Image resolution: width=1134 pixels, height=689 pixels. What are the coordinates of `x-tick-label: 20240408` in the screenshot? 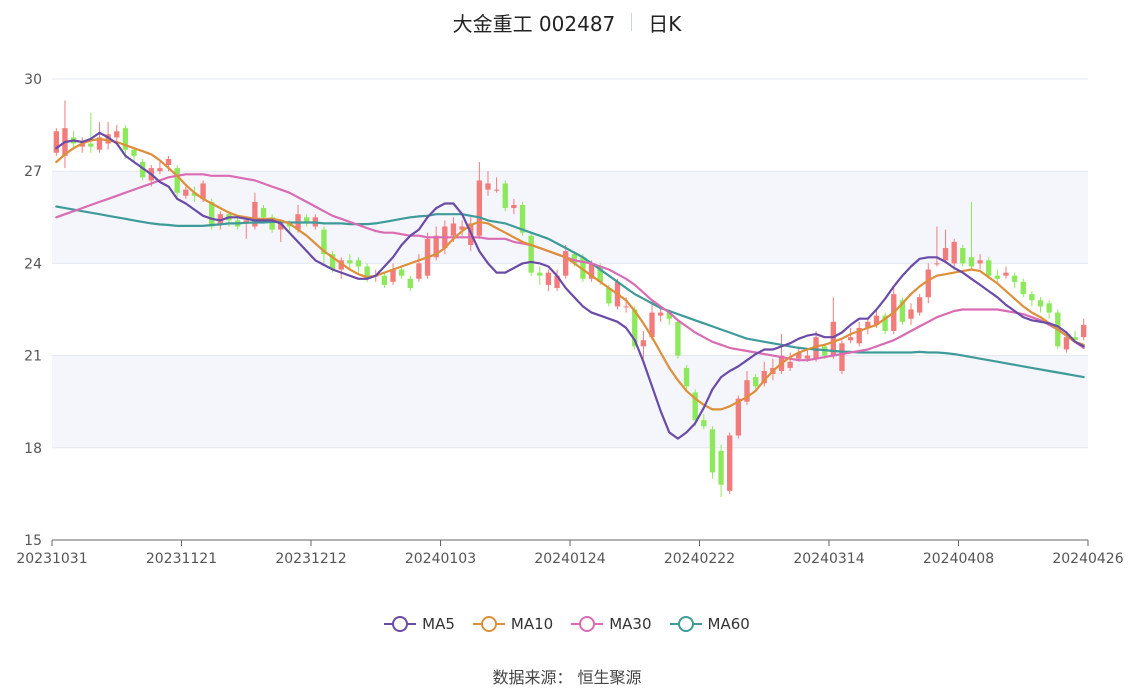 It's located at (958, 559).